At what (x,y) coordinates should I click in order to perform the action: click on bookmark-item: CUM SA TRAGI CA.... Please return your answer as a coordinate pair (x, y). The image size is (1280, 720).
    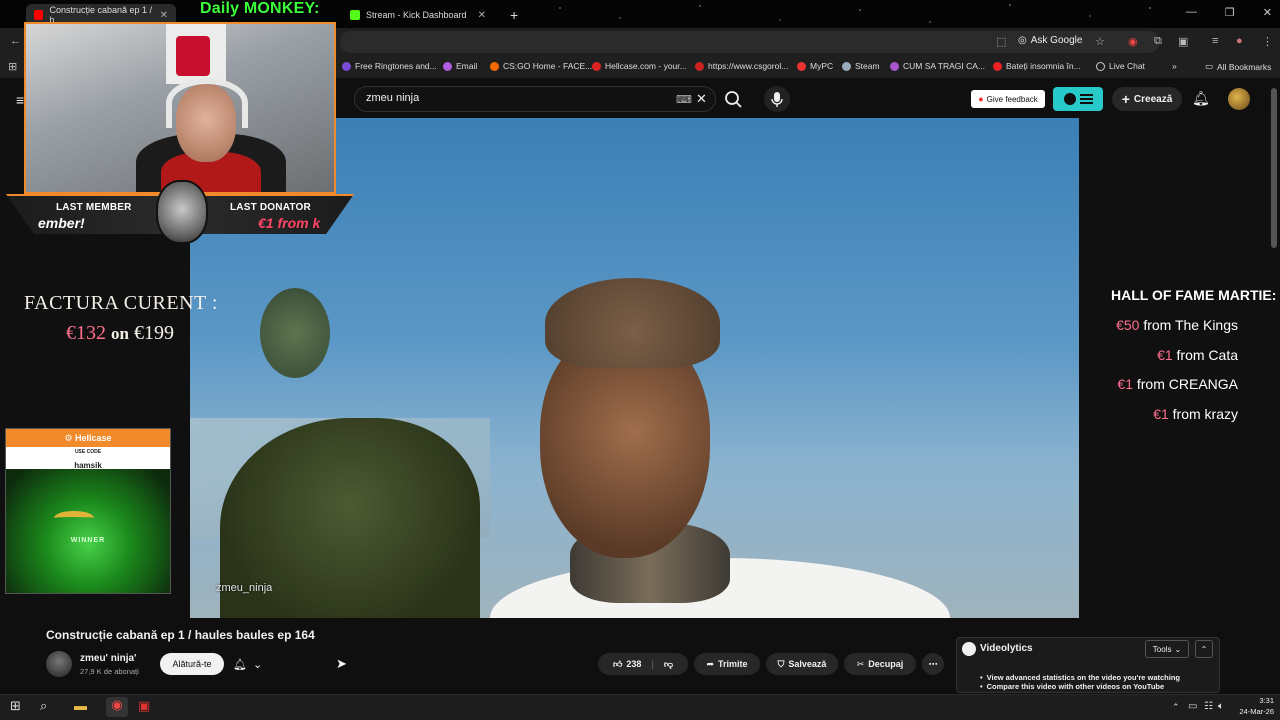
    Looking at the image, I should click on (937, 66).